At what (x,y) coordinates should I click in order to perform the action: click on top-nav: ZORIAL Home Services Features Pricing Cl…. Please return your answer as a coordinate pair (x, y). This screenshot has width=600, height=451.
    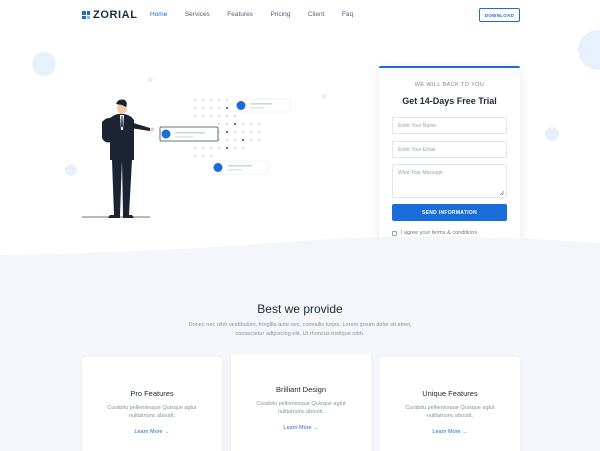
    Looking at the image, I should click on (300, 15).